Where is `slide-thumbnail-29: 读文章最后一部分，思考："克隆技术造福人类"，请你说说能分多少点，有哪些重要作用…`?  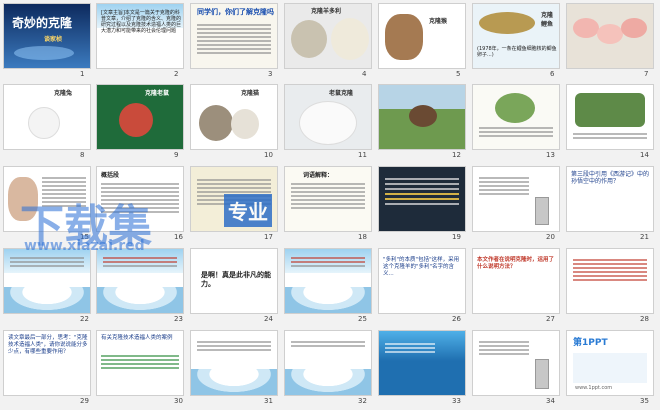 slide-thumbnail-29: 读文章最后一部分，思考："克隆技术造福人类"，请你说说能分多少点，有哪些重要作用… is located at coordinates (47, 363).